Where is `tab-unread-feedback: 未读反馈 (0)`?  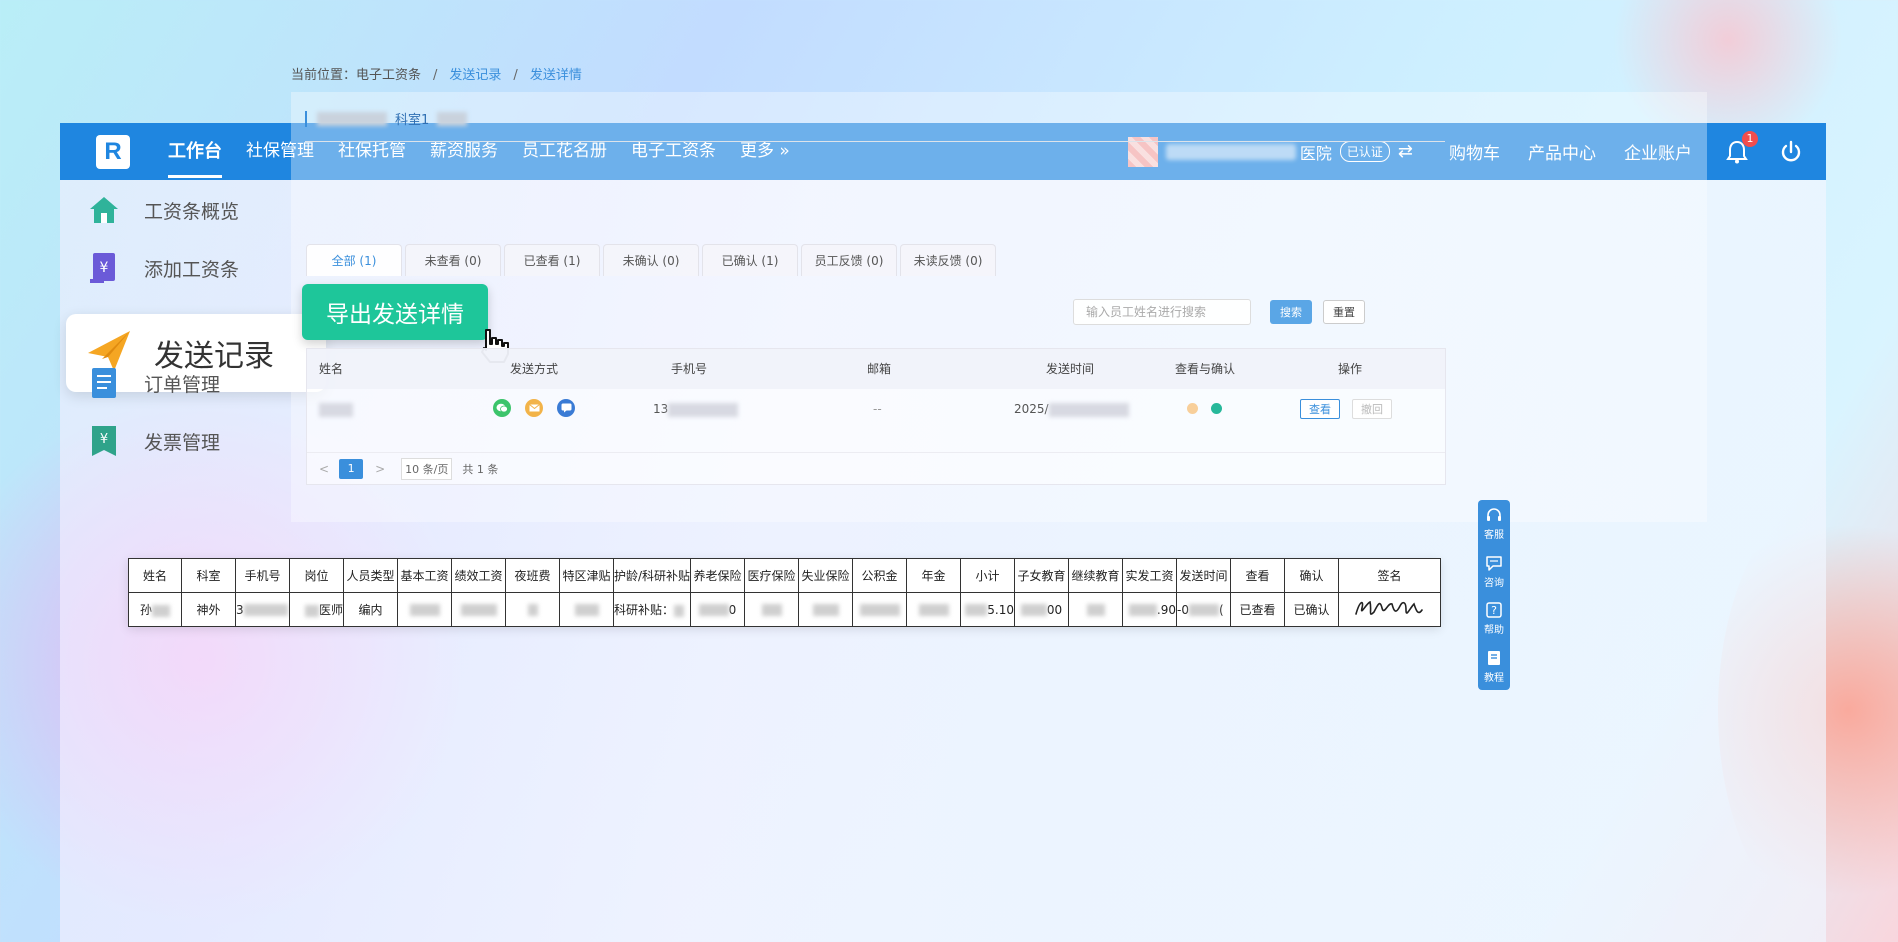 tab-unread-feedback: 未读反馈 (0) is located at coordinates (948, 260).